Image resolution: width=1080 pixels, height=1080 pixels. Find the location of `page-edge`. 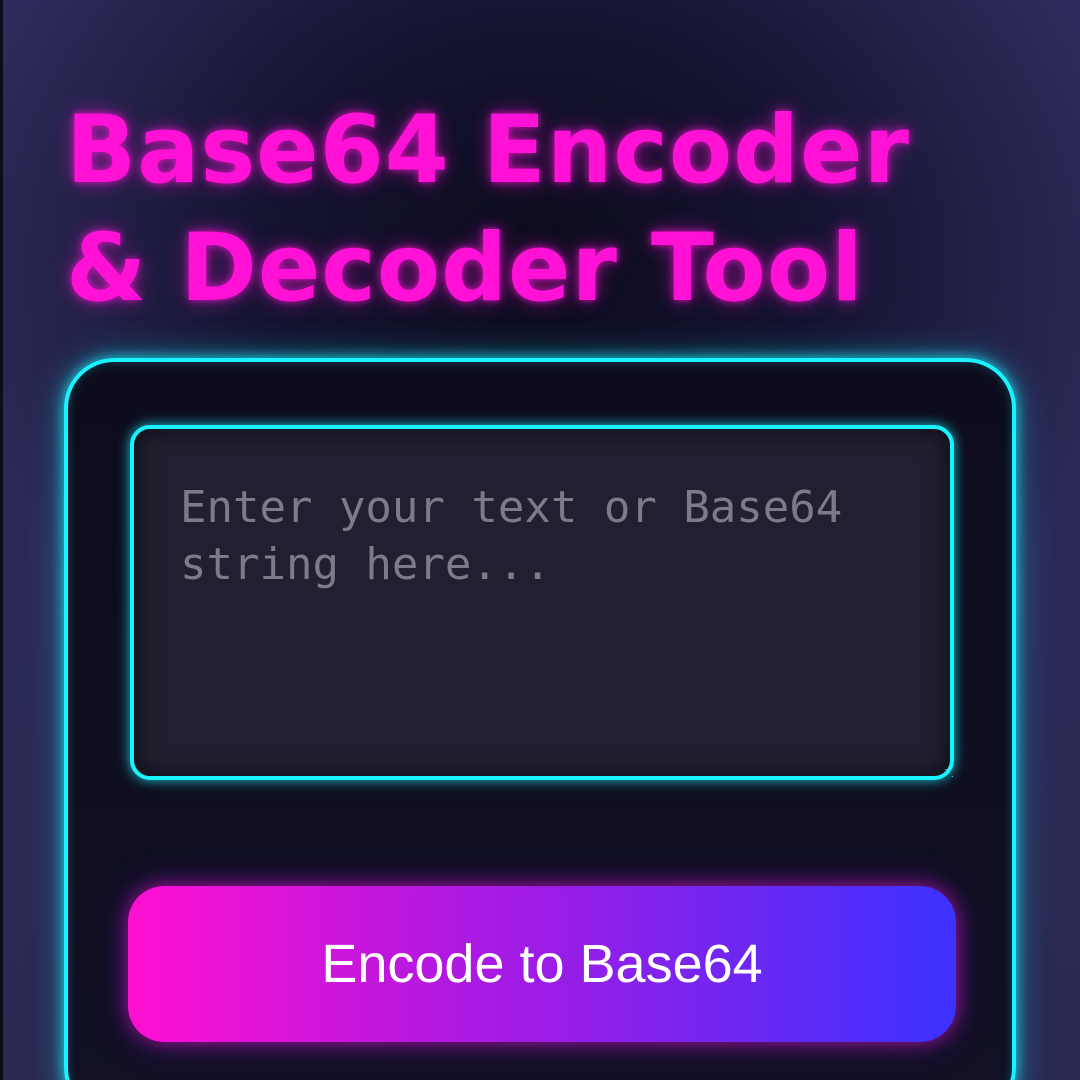

page-edge is located at coordinates (1, 540).